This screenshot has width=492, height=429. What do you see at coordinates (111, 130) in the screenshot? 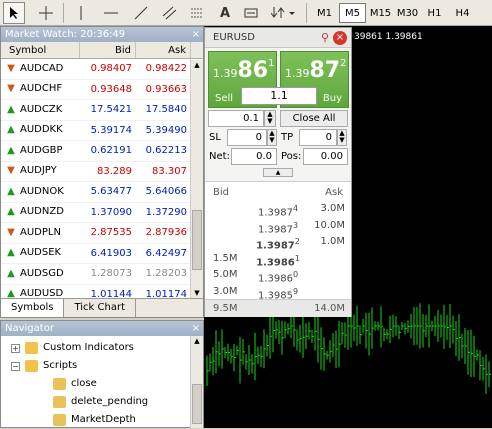
I see `bid-cell: 5.39174` at bounding box center [111, 130].